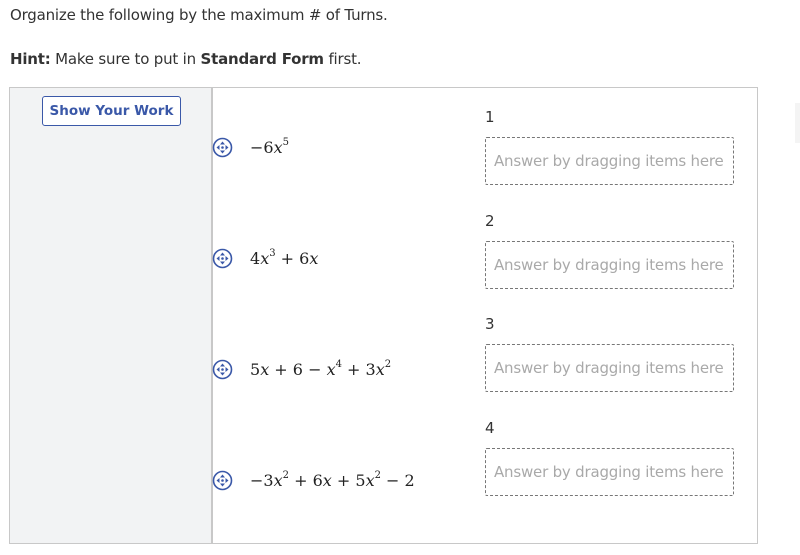 The width and height of the screenshot is (800, 555). What do you see at coordinates (321, 369) in the screenshot?
I see `expression: 5x + 6 − x4 + 3x2` at bounding box center [321, 369].